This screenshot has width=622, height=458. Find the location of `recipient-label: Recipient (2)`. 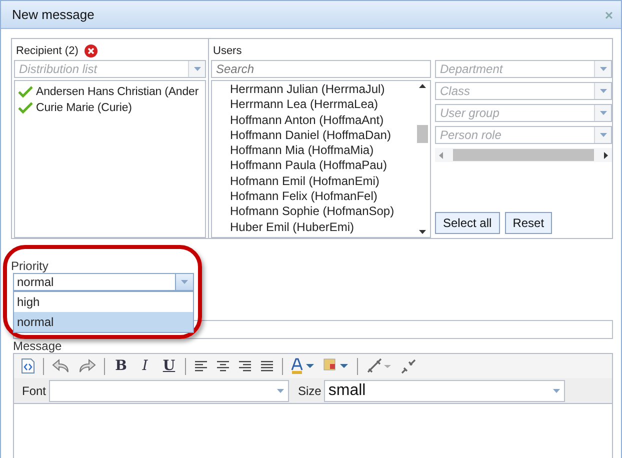

recipient-label: Recipient (2) is located at coordinates (47, 50).